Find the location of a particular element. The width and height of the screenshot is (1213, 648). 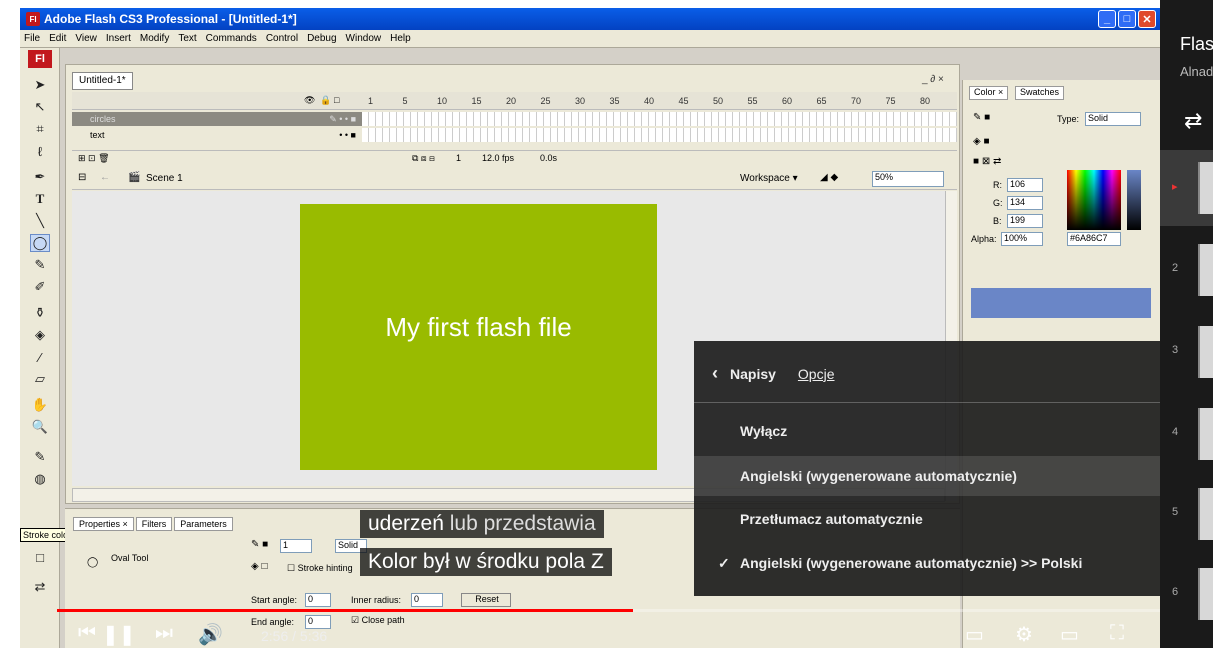

playlist-item: 3 is located at coordinates (1186, 352).